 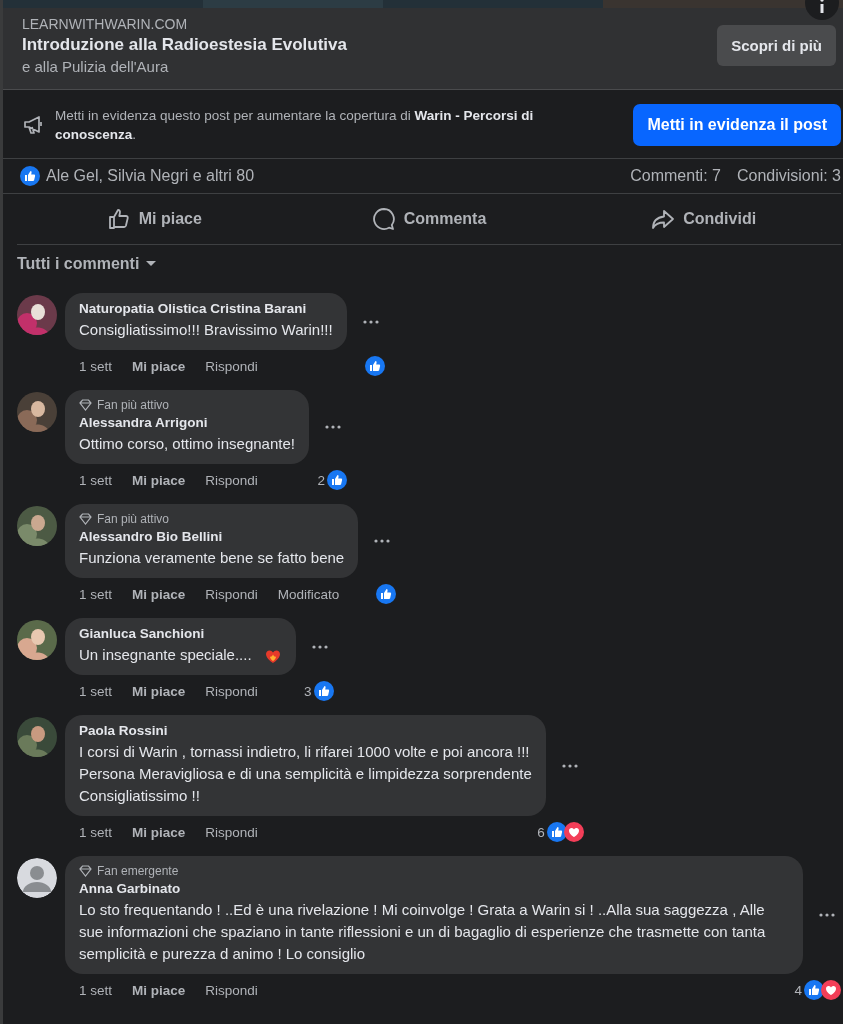 I want to click on reaction-count: 3, so click(x=308, y=691).